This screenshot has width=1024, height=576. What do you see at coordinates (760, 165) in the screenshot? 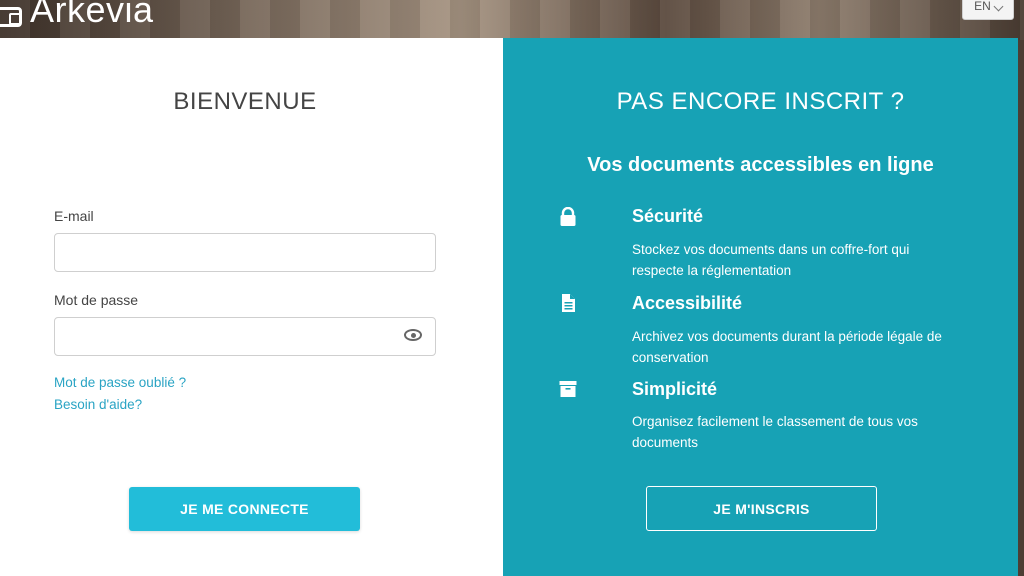
I see `signup-subtitle: Vos documents accessibles en ligne` at bounding box center [760, 165].